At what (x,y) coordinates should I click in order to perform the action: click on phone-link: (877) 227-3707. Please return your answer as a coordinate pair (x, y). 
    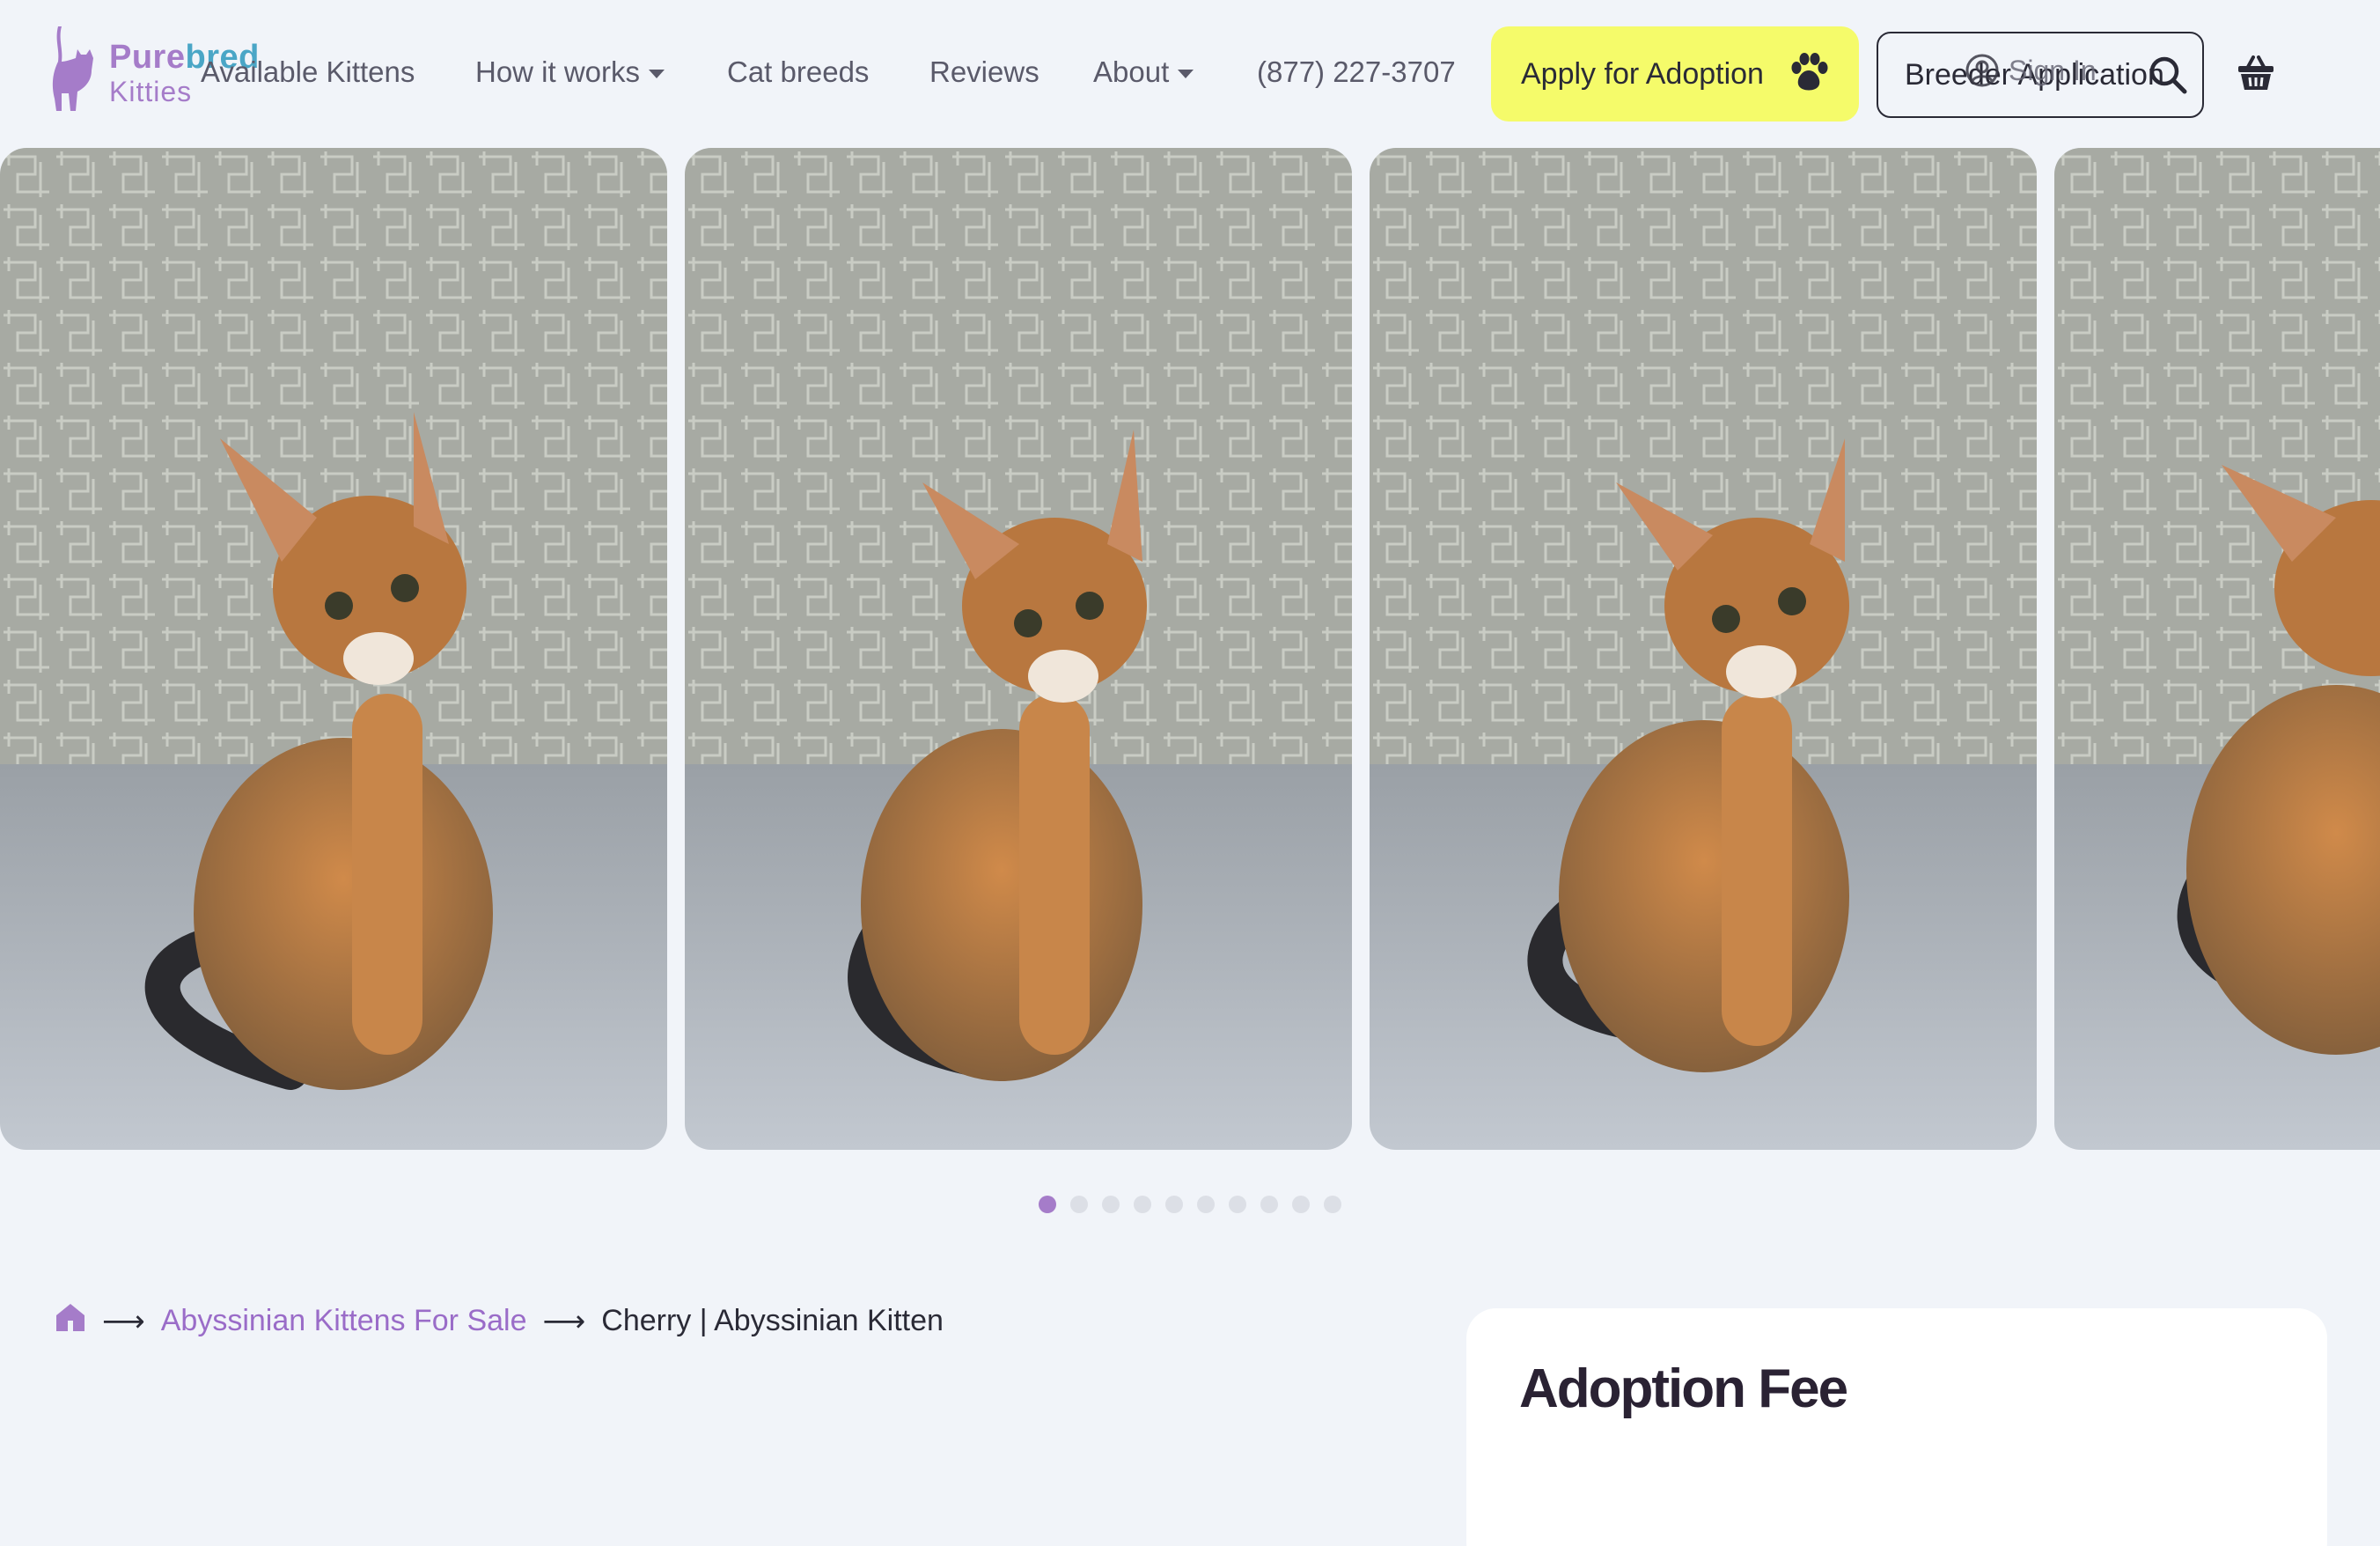
    Looking at the image, I should click on (1356, 72).